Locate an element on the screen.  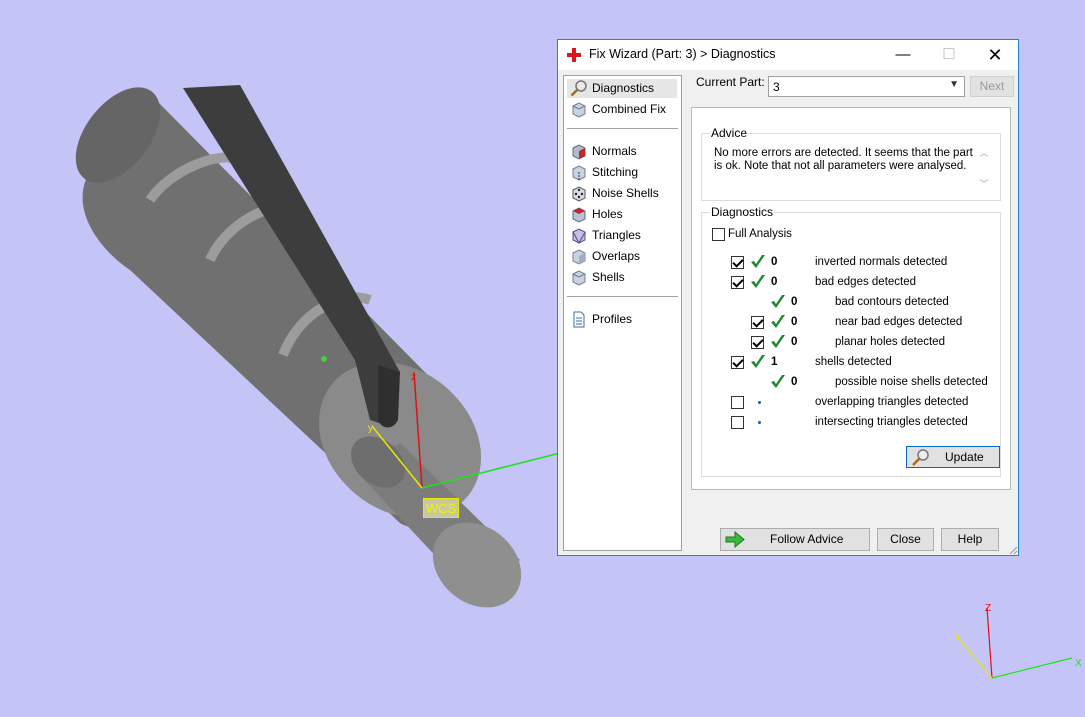
app-cross-icon is located at coordinates (574, 55).